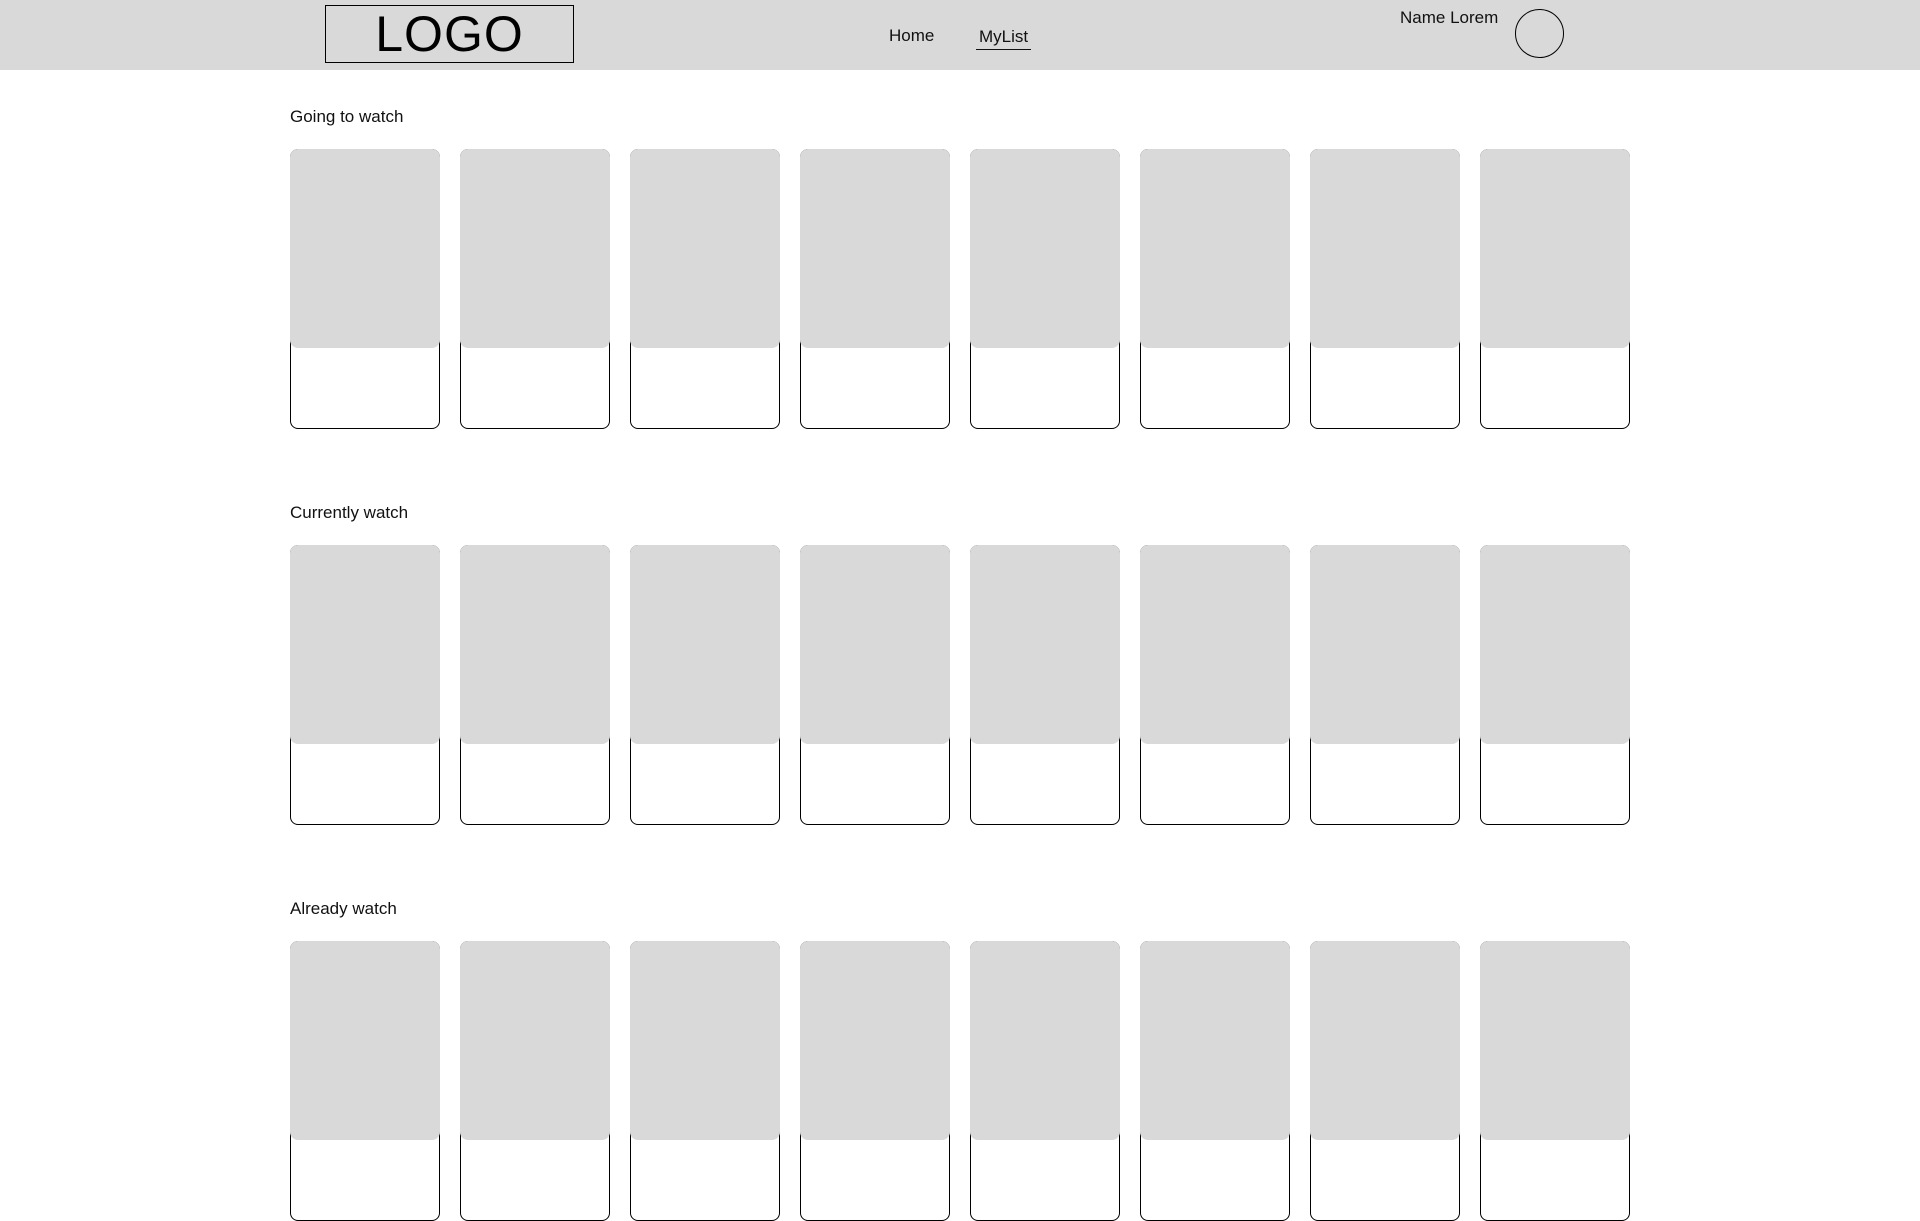 The width and height of the screenshot is (1920, 1221). Describe the element at coordinates (347, 116) in the screenshot. I see `section-title-going-to-watch: Going to watch` at that location.